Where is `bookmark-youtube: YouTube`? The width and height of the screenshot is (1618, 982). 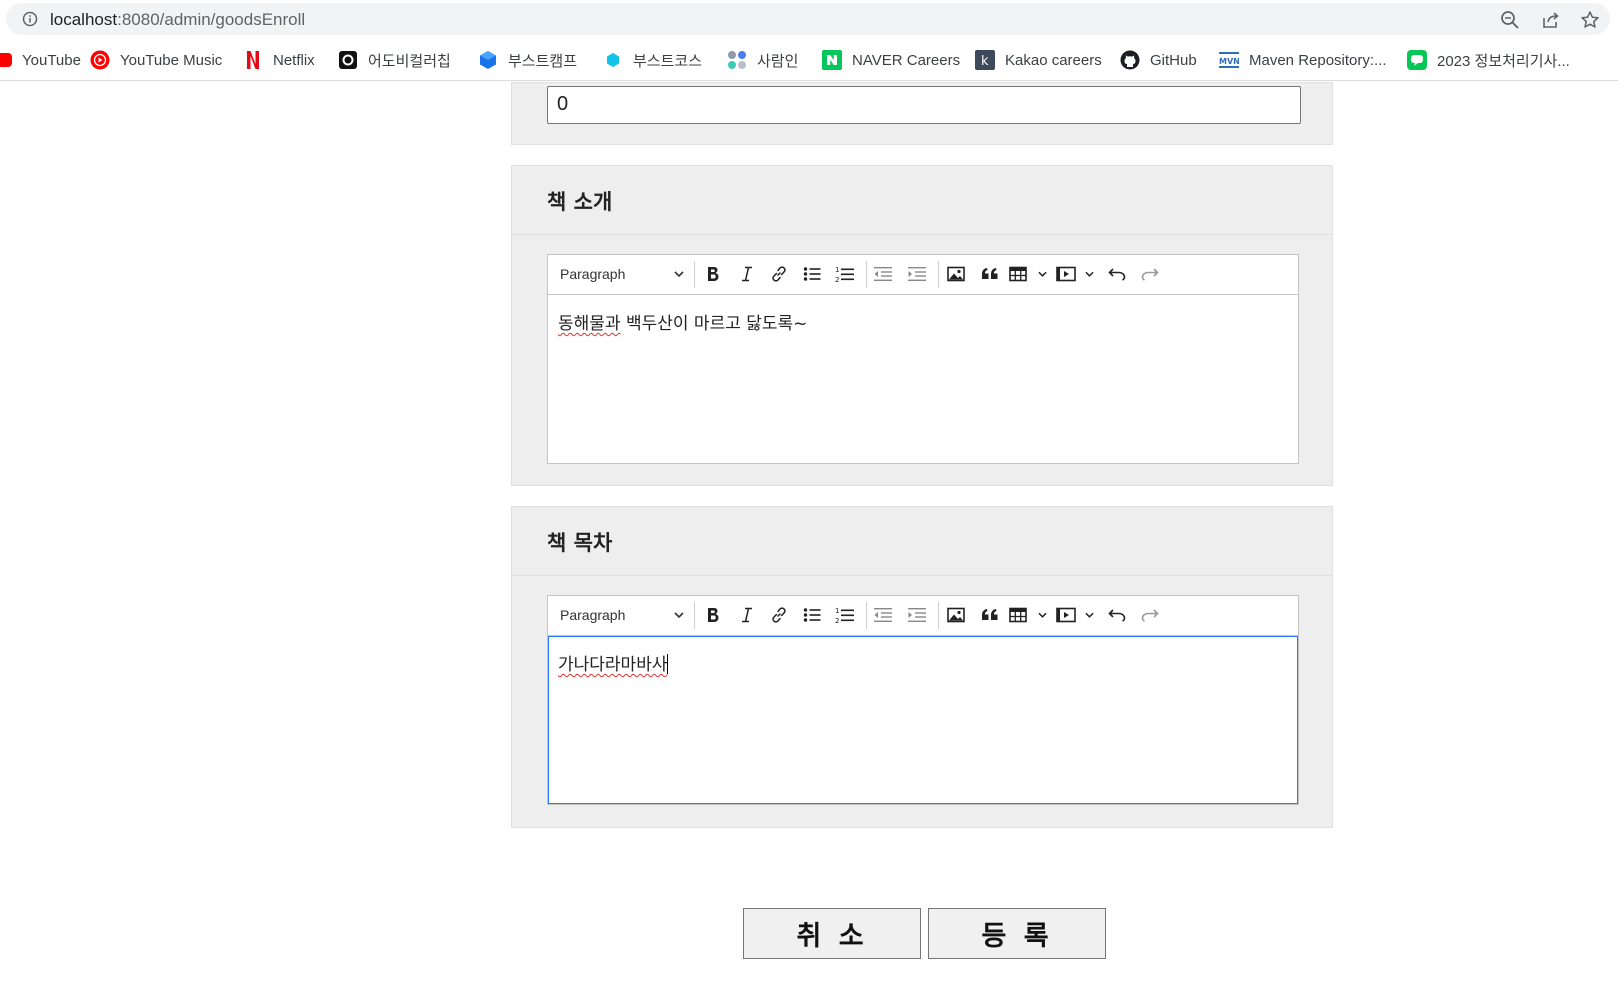
bookmark-youtube: YouTube is located at coordinates (40, 60).